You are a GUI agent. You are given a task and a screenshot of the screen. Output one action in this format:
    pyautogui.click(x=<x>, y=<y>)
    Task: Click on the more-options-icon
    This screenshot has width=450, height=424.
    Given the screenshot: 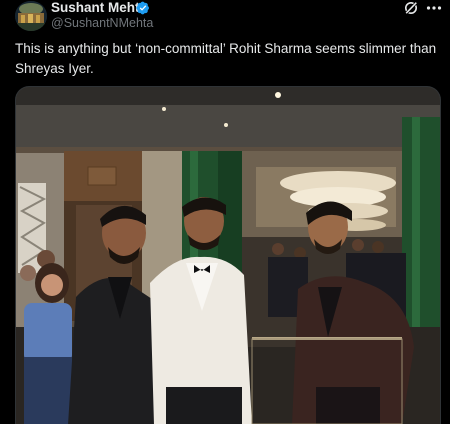 What is the action you would take?
    pyautogui.click(x=434, y=8)
    